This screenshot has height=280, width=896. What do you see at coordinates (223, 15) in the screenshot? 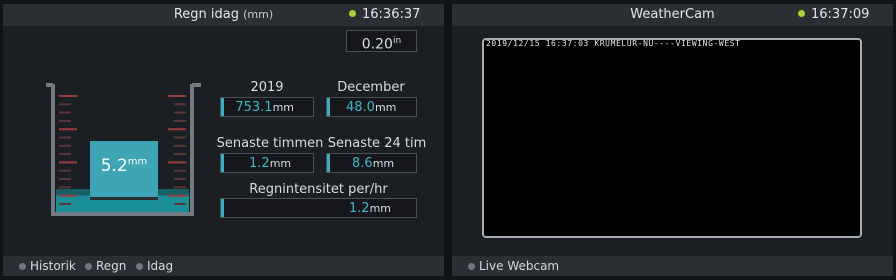
I see `rain-title-bar: Regn idag (mm) 16:36:37` at bounding box center [223, 15].